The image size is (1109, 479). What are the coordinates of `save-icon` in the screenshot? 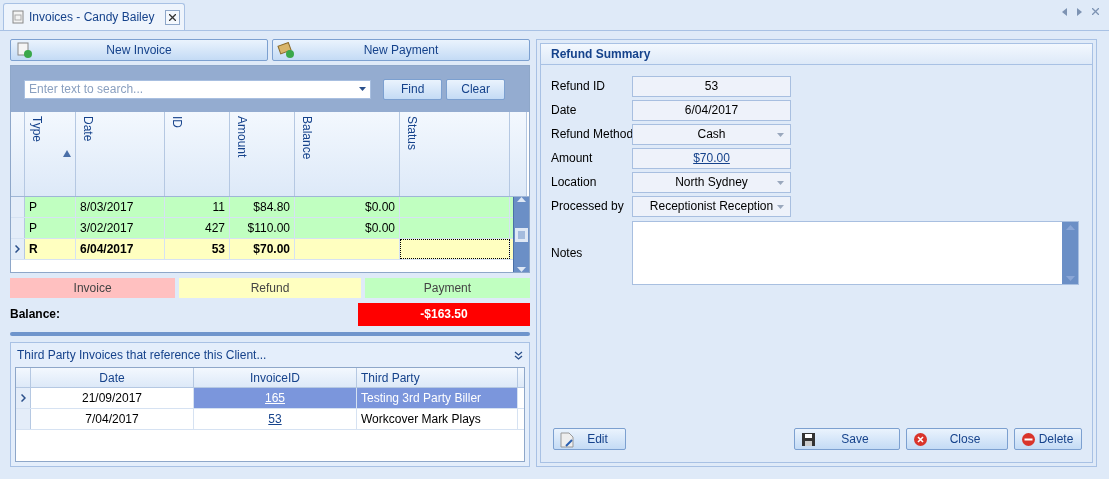 It's located at (808, 439).